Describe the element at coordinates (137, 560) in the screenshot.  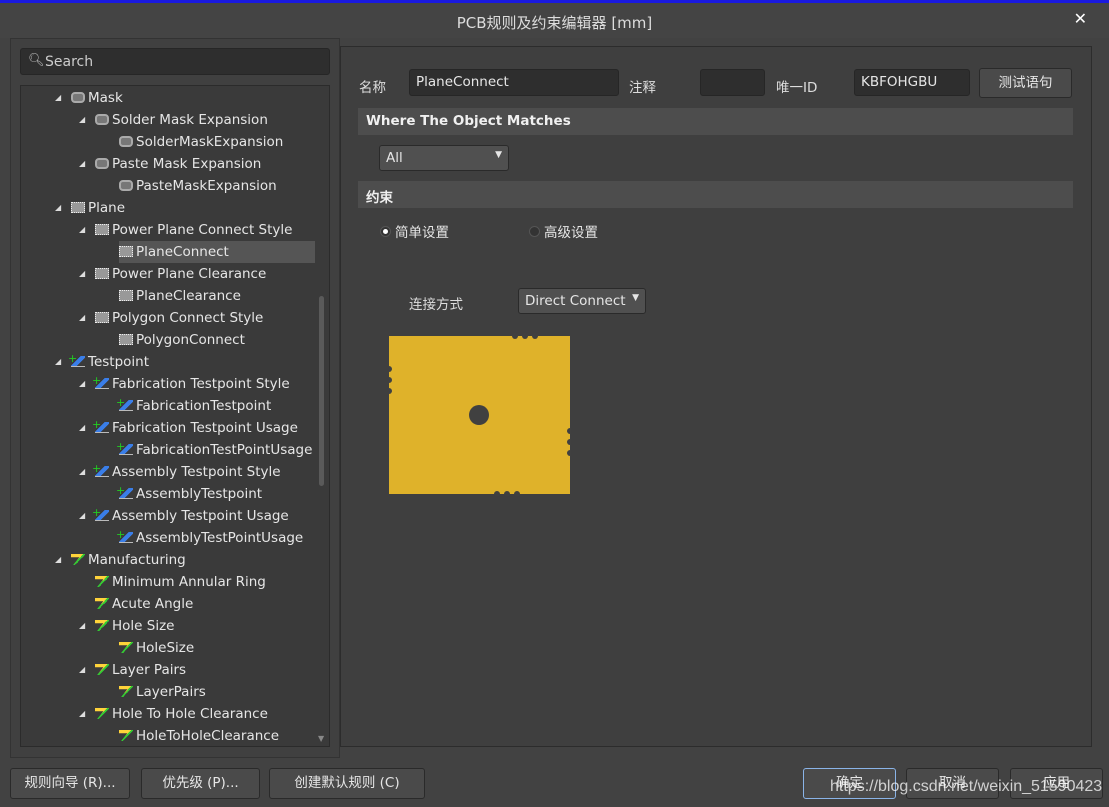
I see `tree-item-label: Manufacturing` at that location.